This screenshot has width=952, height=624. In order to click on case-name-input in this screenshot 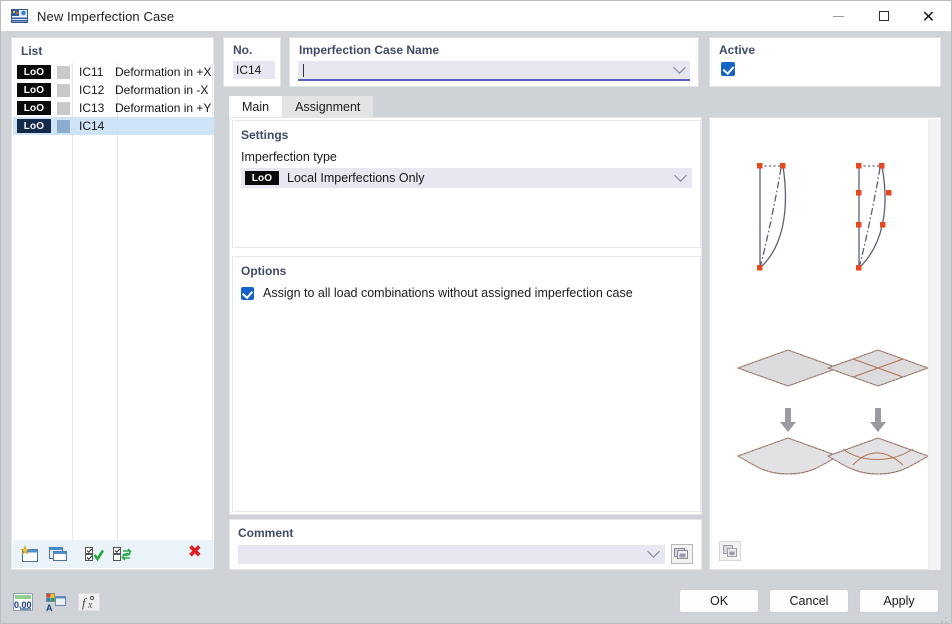, I will do `click(494, 71)`.